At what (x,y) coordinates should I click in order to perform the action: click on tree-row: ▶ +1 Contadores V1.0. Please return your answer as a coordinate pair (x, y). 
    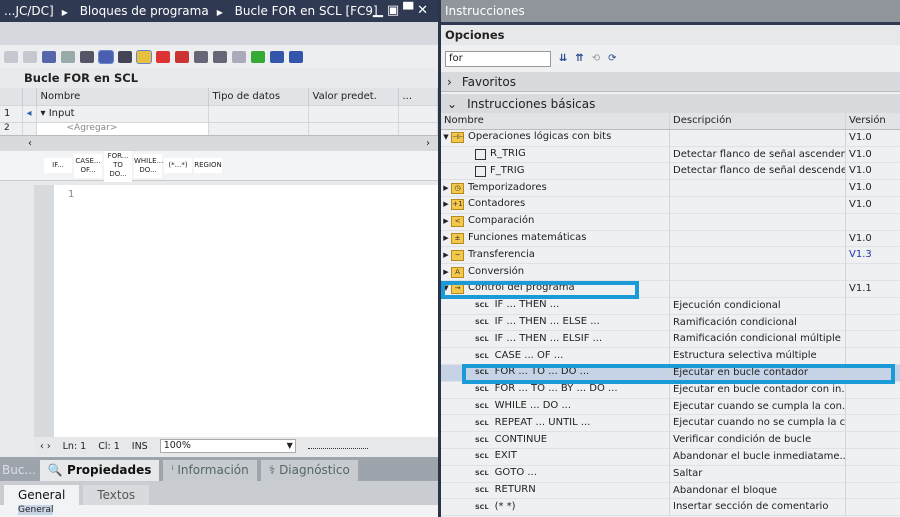
    Looking at the image, I should click on (670, 205).